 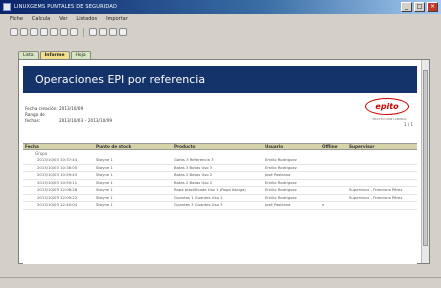 I want to click on search-icon, so click(x=74, y=32).